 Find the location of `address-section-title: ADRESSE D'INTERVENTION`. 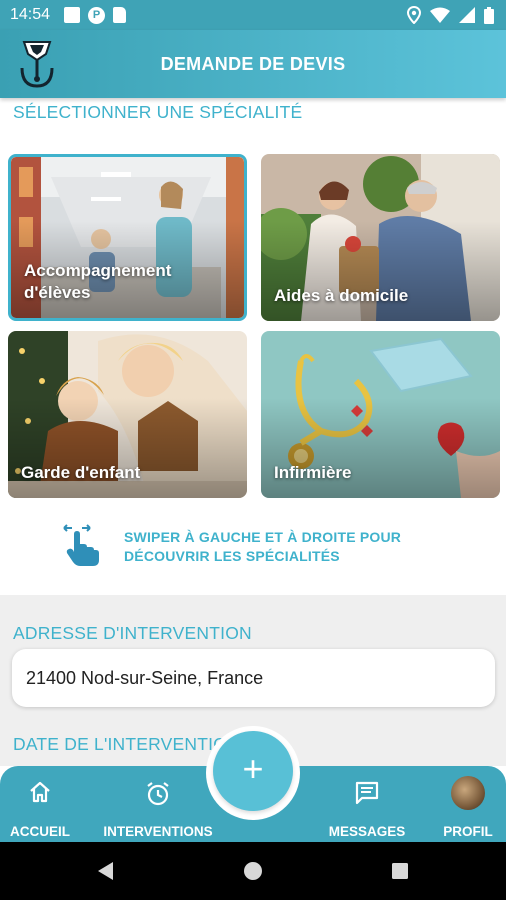

address-section-title: ADRESSE D'INTERVENTION is located at coordinates (132, 633).